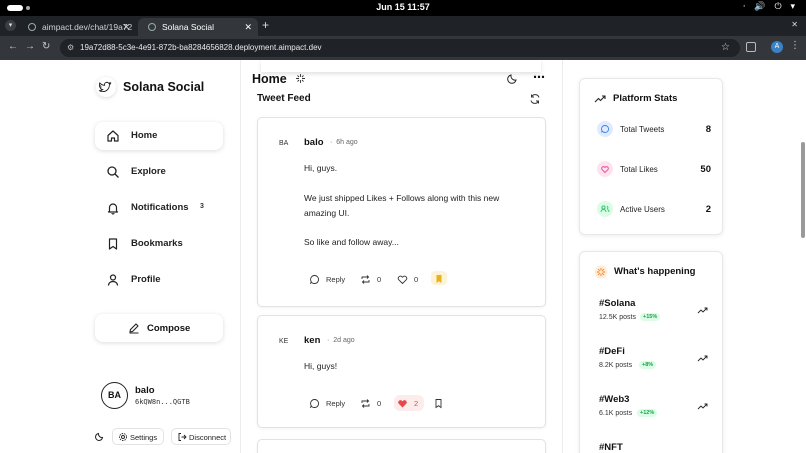  I want to click on settings-button: Settings, so click(138, 436).